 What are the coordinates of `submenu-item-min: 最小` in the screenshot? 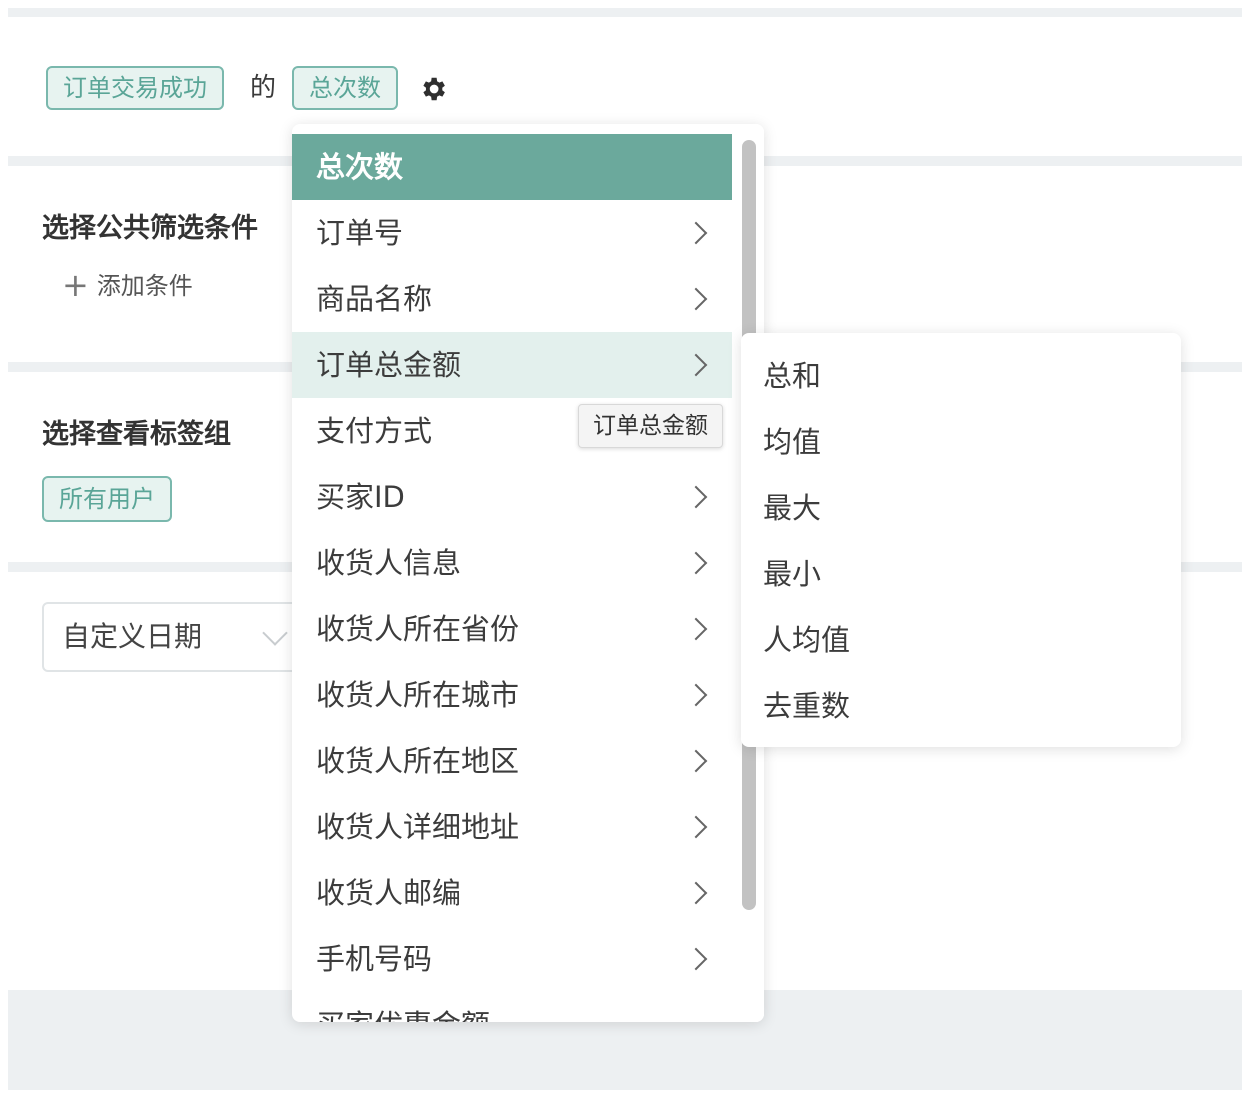 It's located at (961, 574).